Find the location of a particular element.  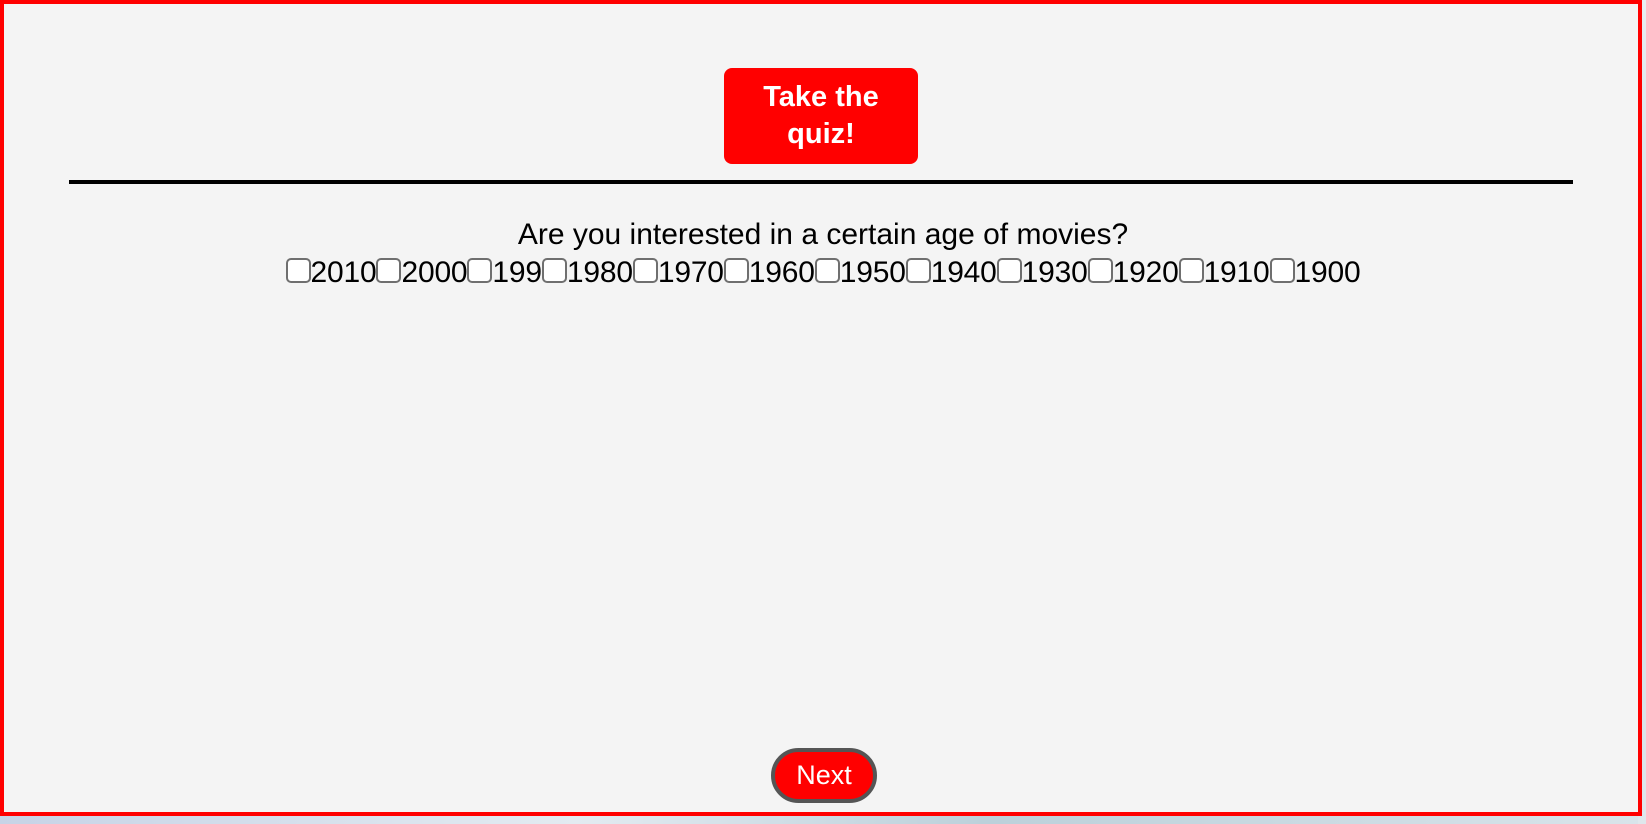

option-label: 1920 is located at coordinates (1145, 272).